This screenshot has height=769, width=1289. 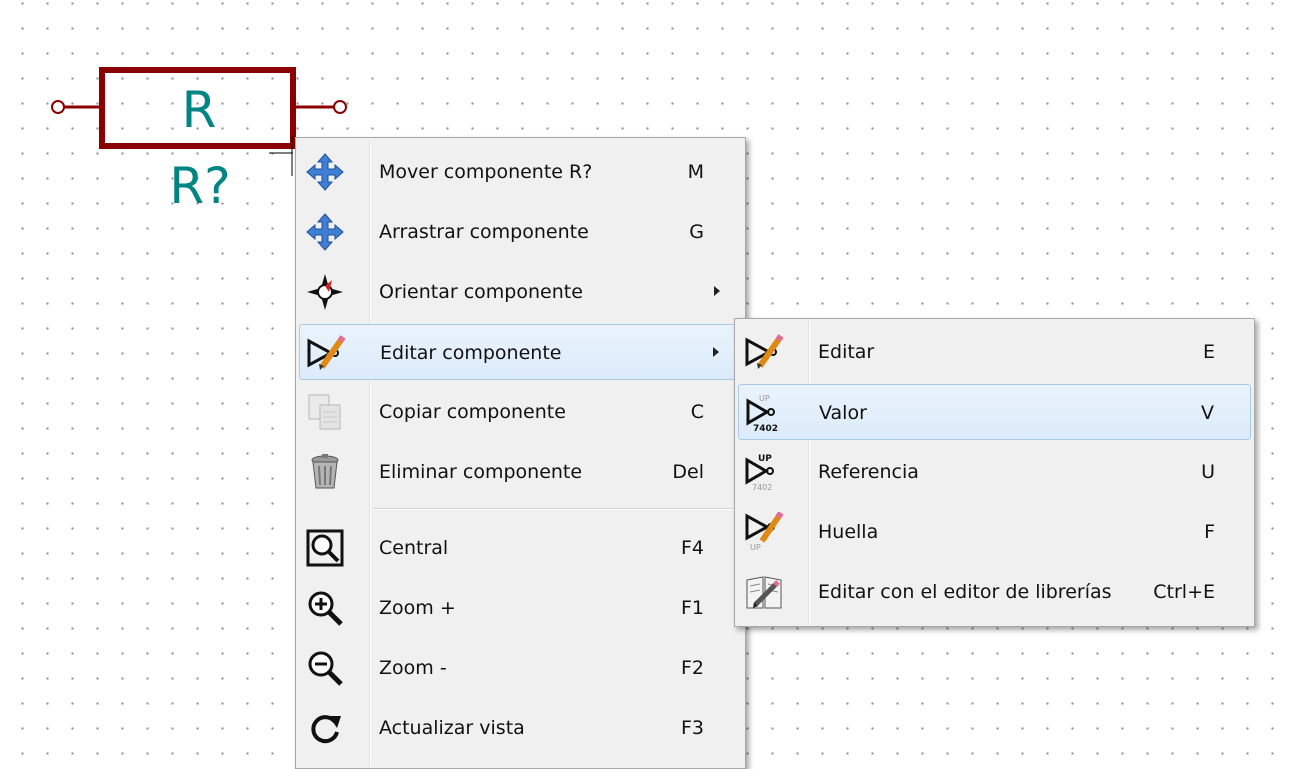 I want to click on menu-item-copy-component: Copiar componente C, so click(x=520, y=412).